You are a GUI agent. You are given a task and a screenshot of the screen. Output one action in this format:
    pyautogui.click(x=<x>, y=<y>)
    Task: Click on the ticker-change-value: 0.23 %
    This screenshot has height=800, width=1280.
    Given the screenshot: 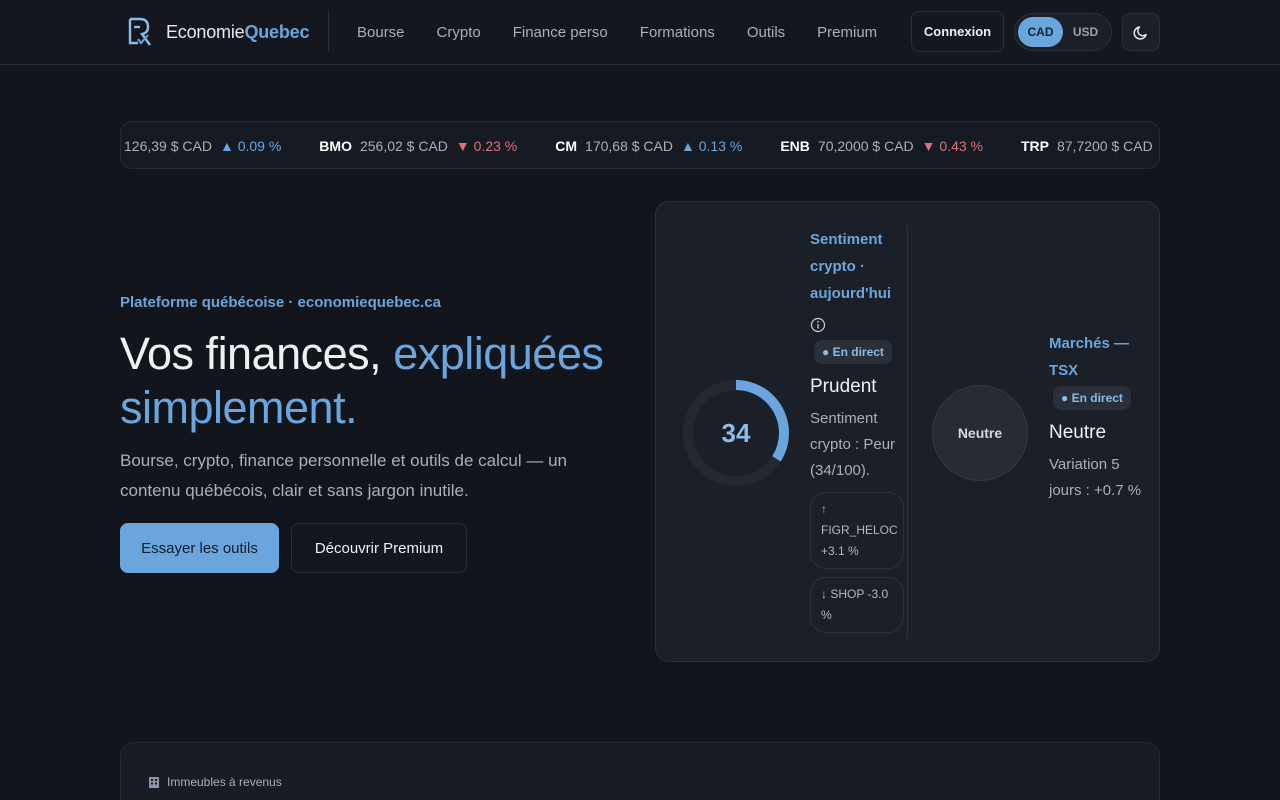 What is the action you would take?
    pyautogui.click(x=495, y=146)
    